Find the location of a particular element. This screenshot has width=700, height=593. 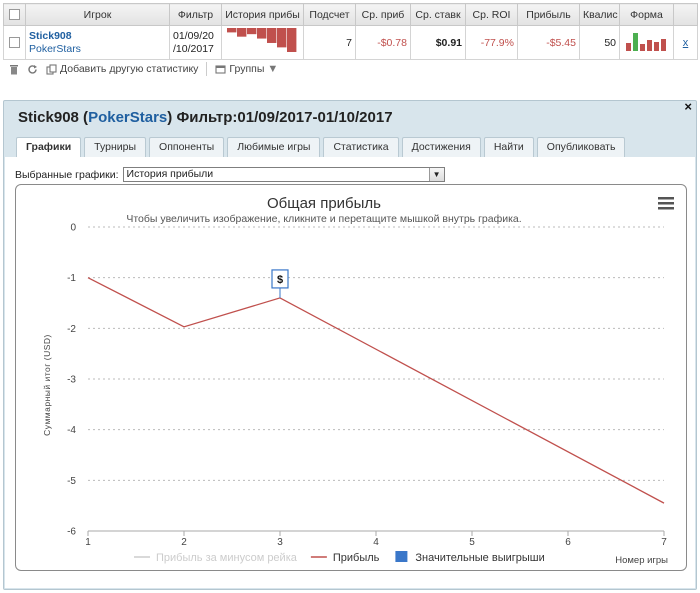

select-all-checkbox is located at coordinates (14, 15).